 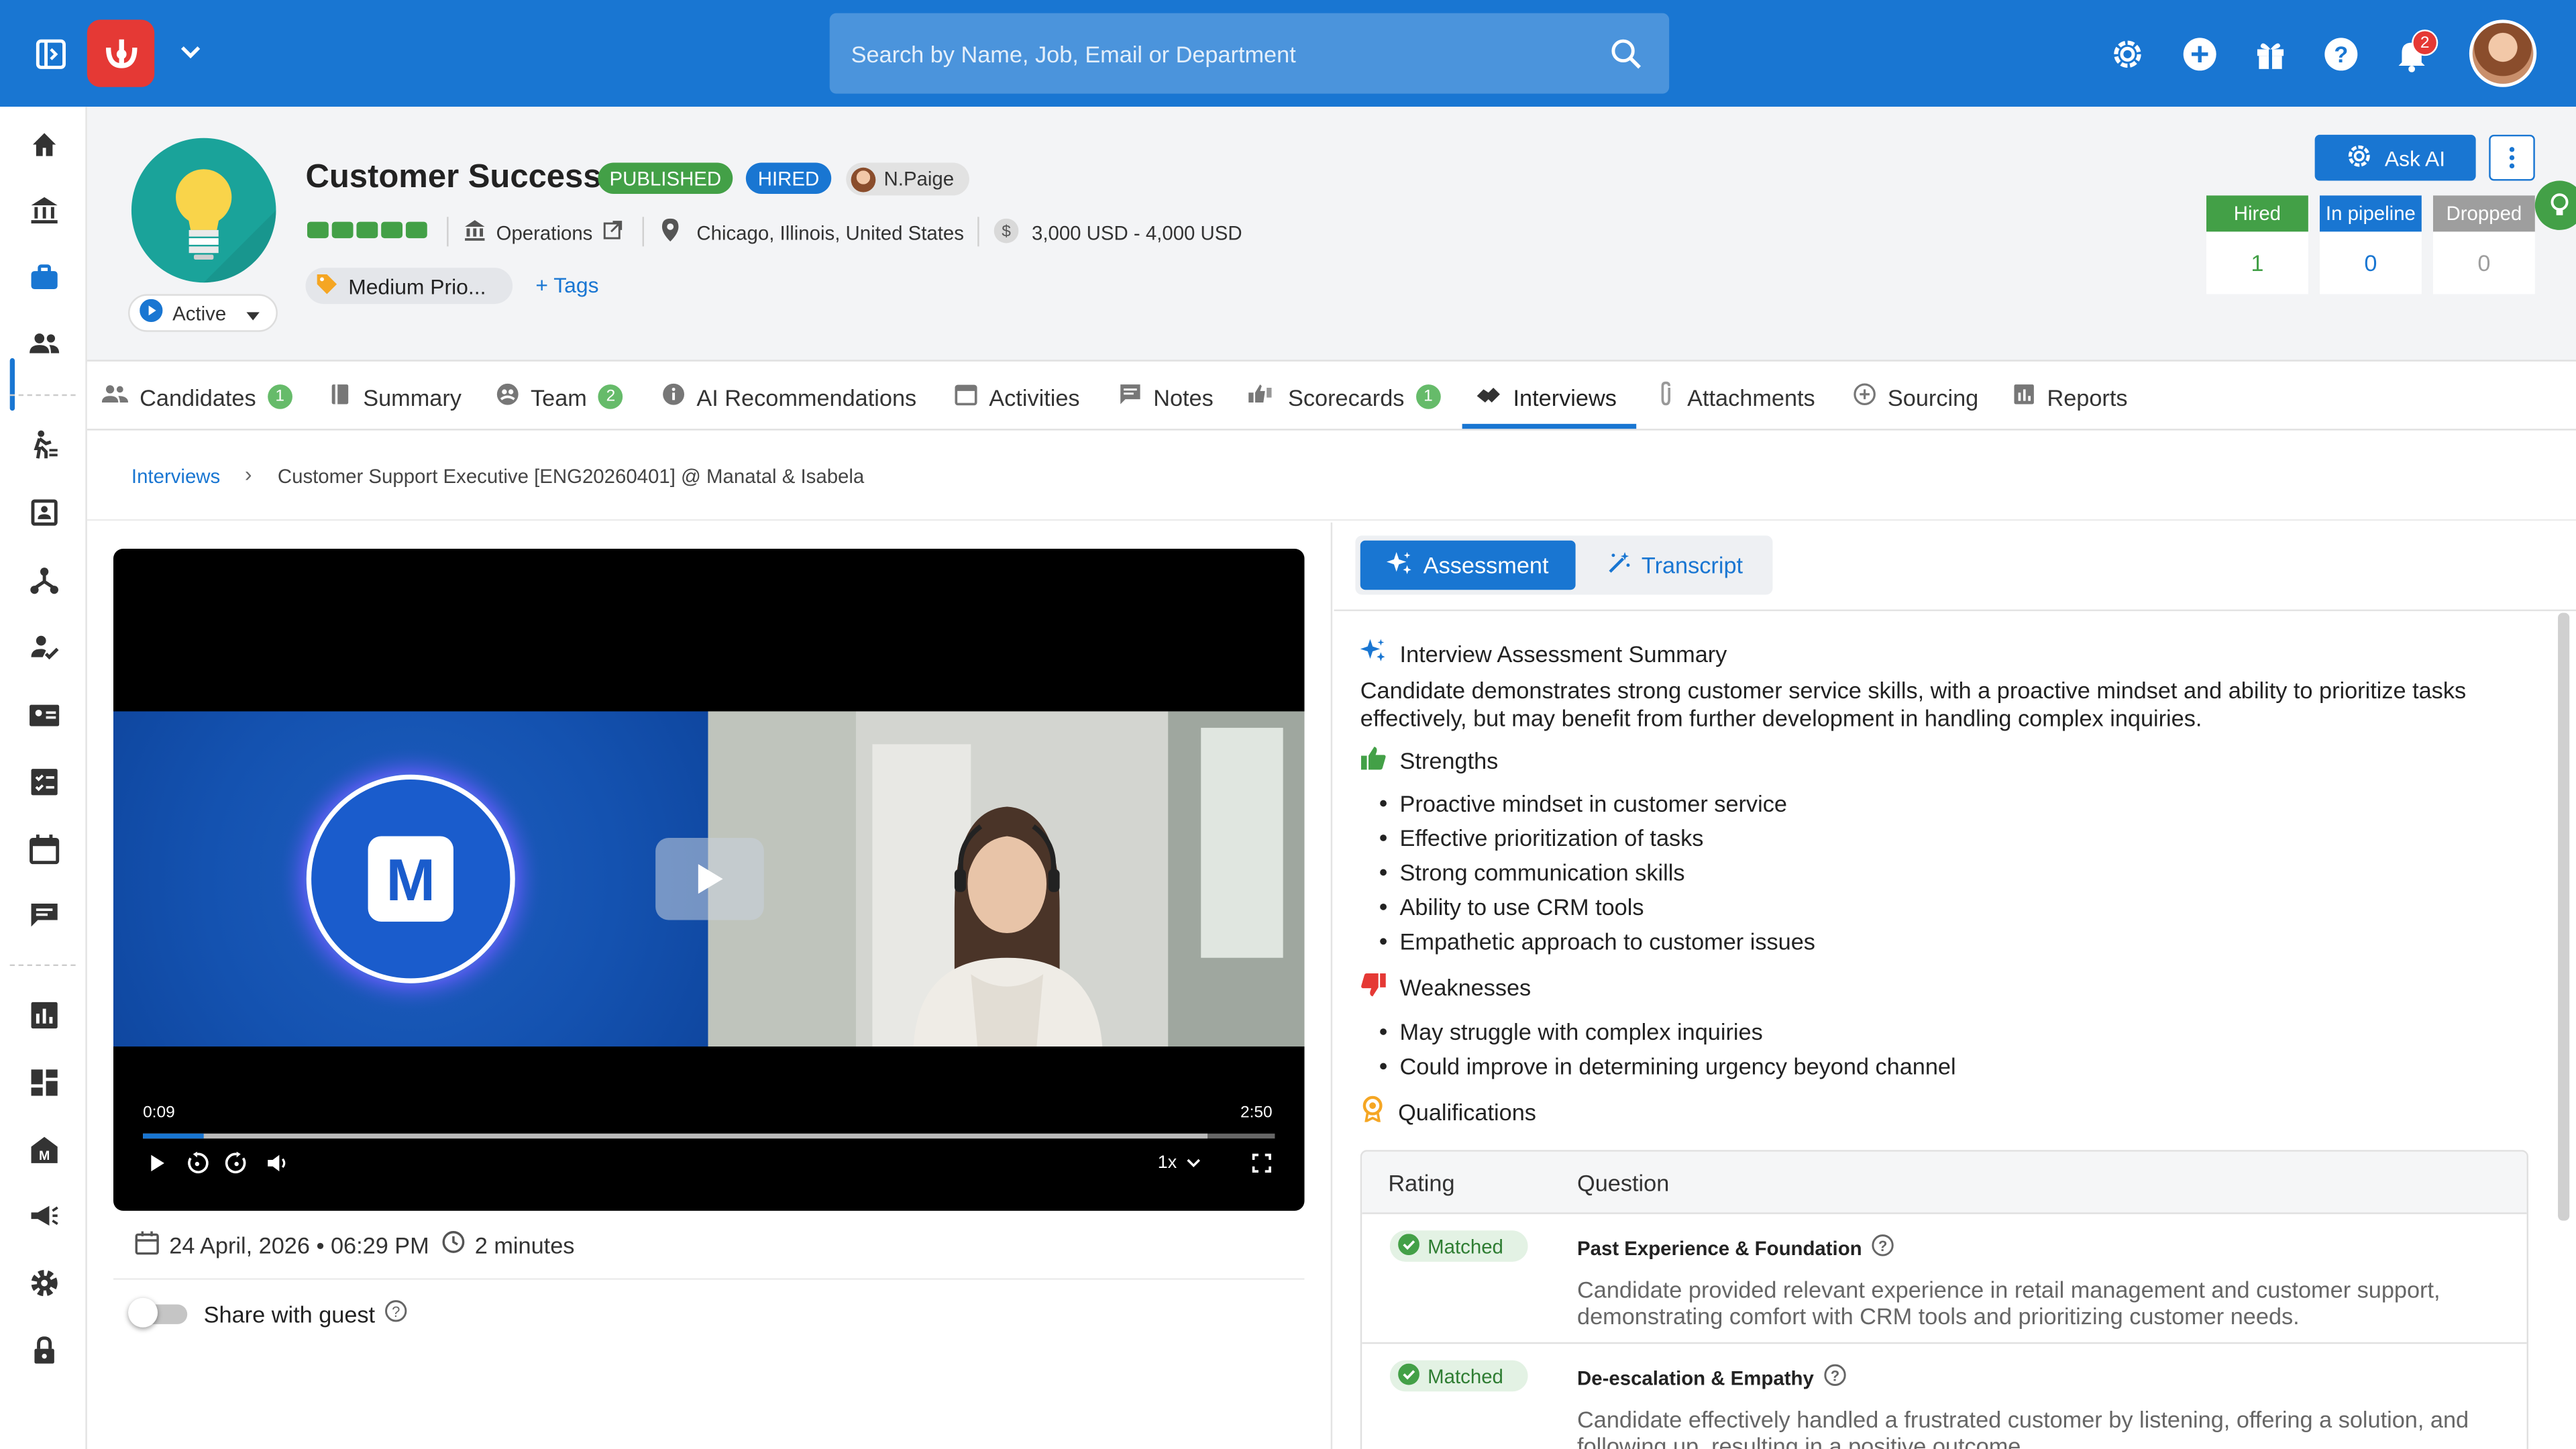 I want to click on matched-badge: Matched, so click(x=1458, y=1376).